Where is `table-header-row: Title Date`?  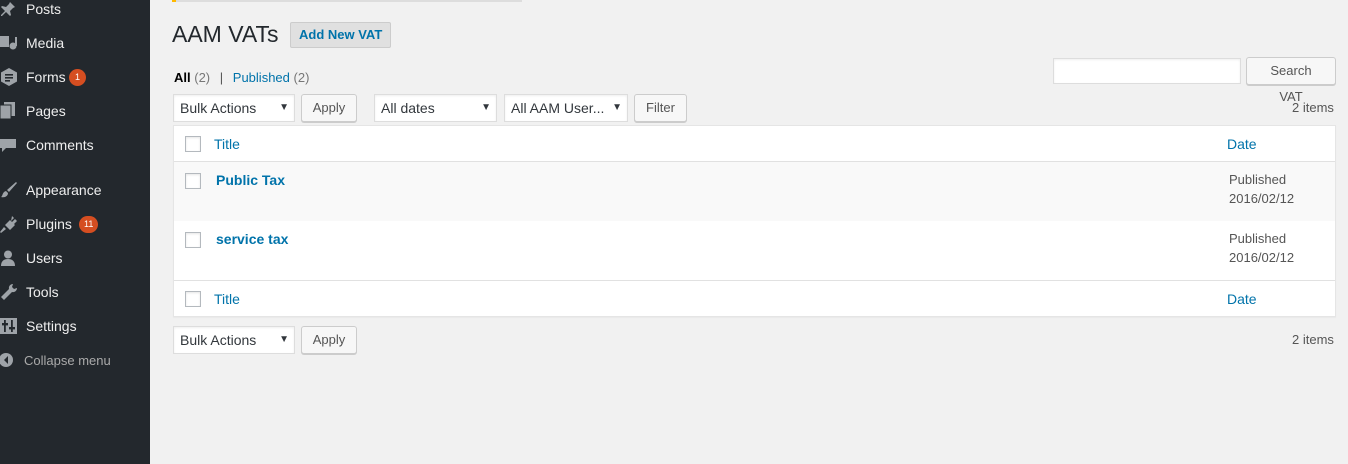 table-header-row: Title Date is located at coordinates (754, 144).